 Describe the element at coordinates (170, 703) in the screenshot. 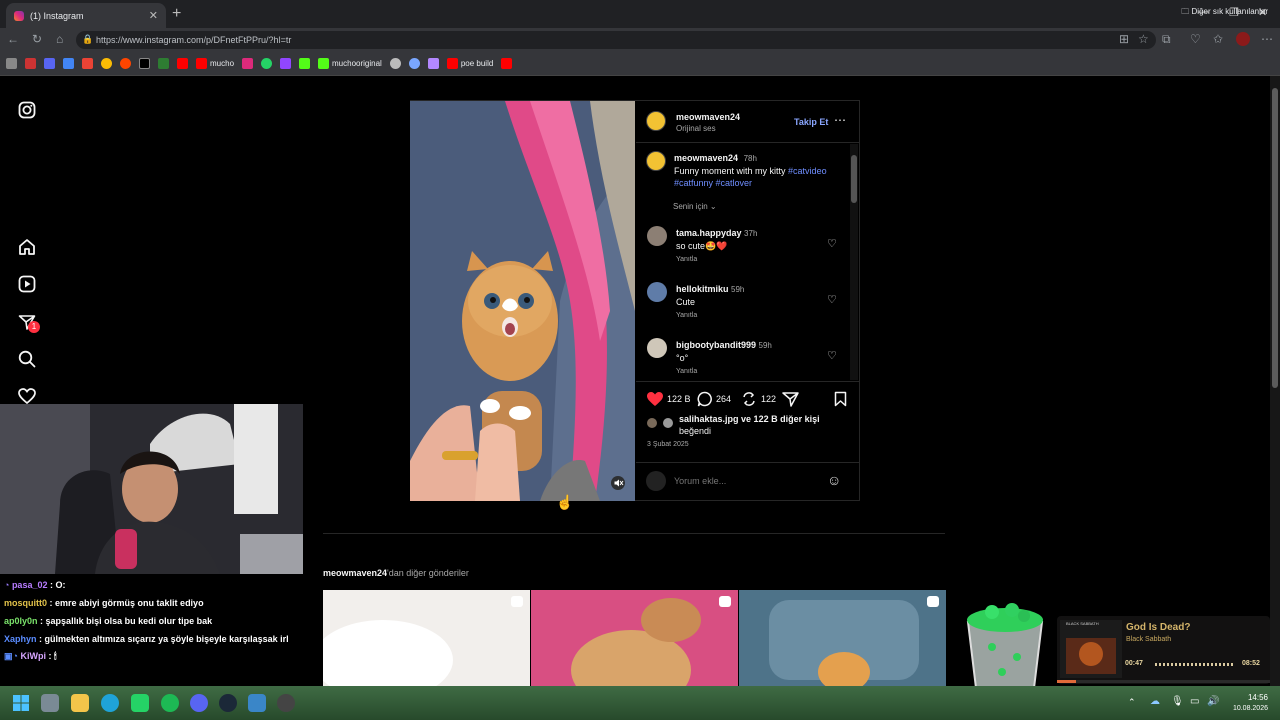

I see `spotify-icon` at that location.